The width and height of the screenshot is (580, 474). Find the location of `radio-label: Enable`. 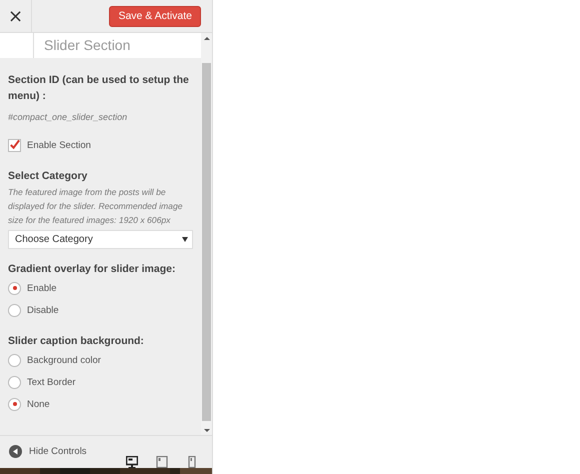

radio-label: Enable is located at coordinates (42, 288).